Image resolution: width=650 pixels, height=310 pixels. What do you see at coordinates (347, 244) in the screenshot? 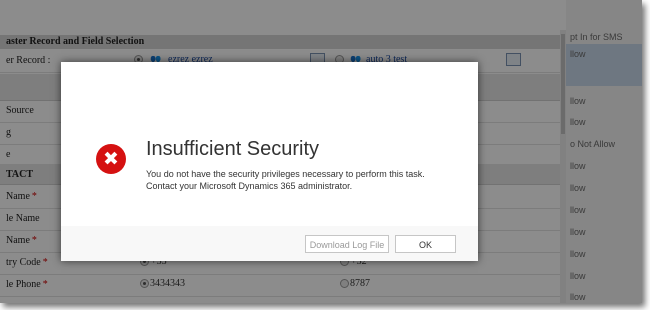
I see `download-log-file-button: Download Log File` at bounding box center [347, 244].